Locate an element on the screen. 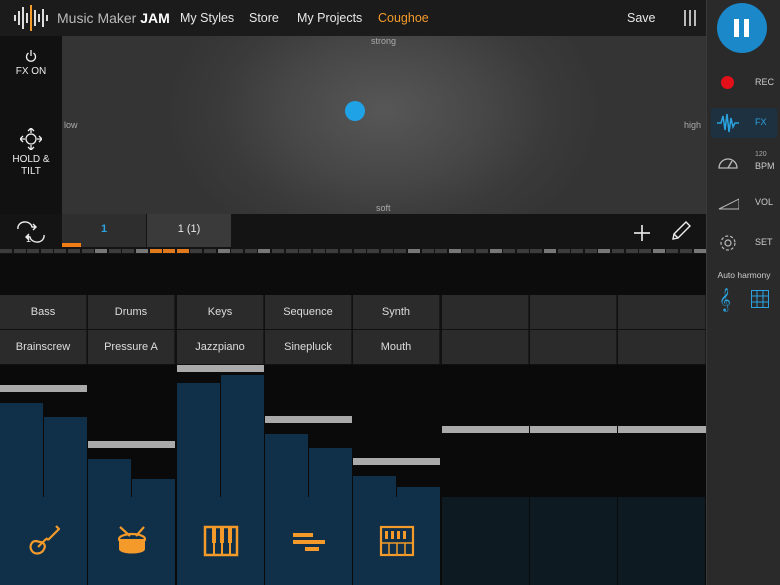 This screenshot has width=780, height=585. waveform-icon is located at coordinates (728, 123).